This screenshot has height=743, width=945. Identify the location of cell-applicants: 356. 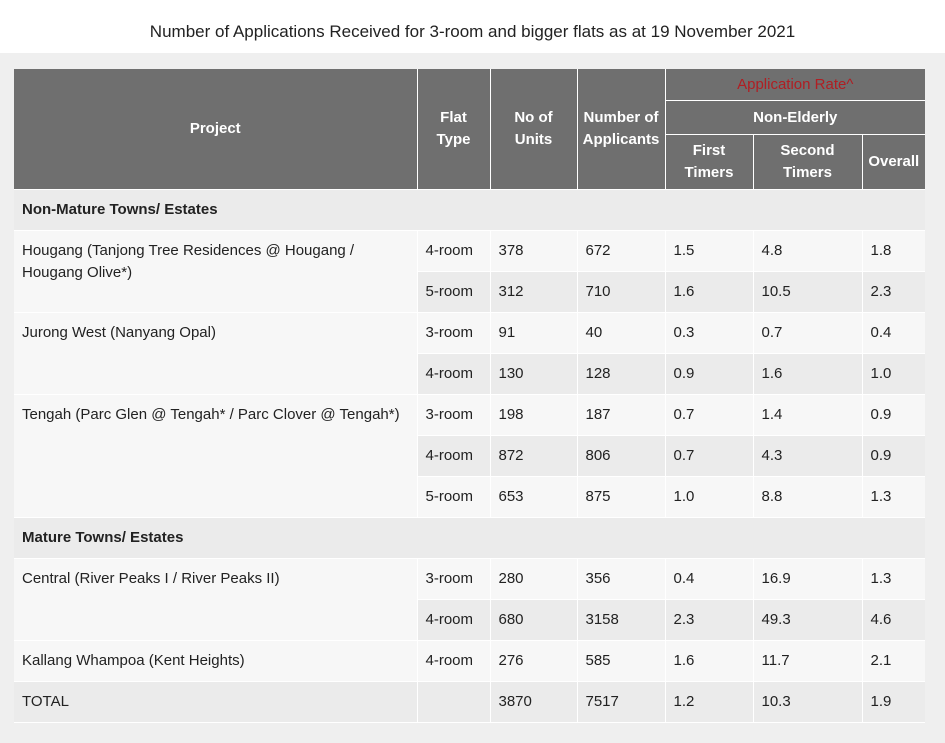
(621, 579).